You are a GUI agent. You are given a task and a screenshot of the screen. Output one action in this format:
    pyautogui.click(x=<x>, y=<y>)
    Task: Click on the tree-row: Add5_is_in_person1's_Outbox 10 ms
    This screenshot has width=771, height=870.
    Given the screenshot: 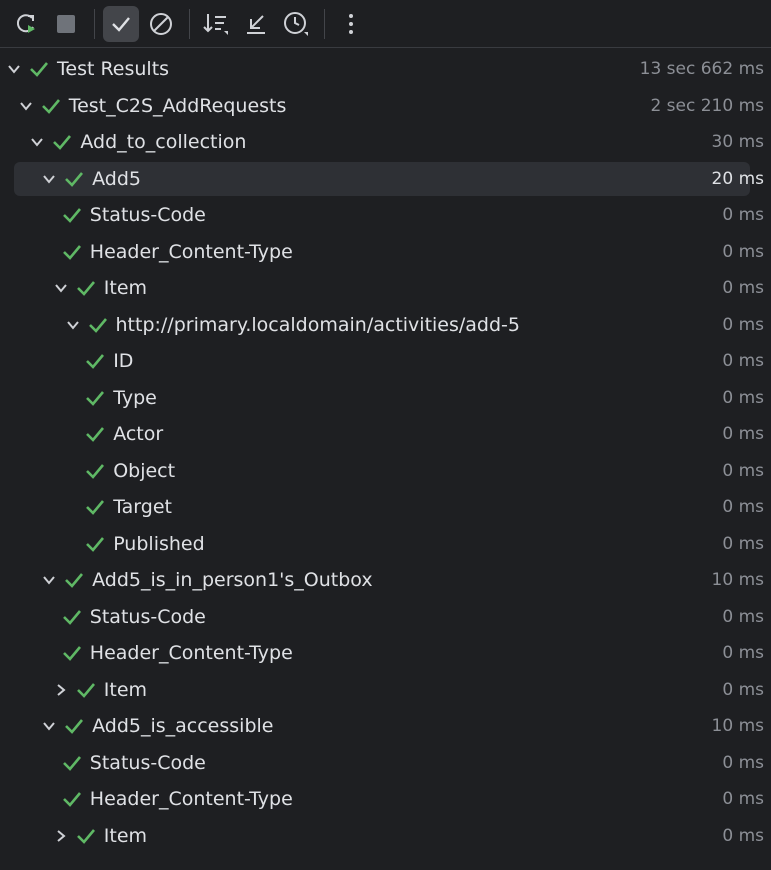 What is the action you would take?
    pyautogui.click(x=385, y=580)
    